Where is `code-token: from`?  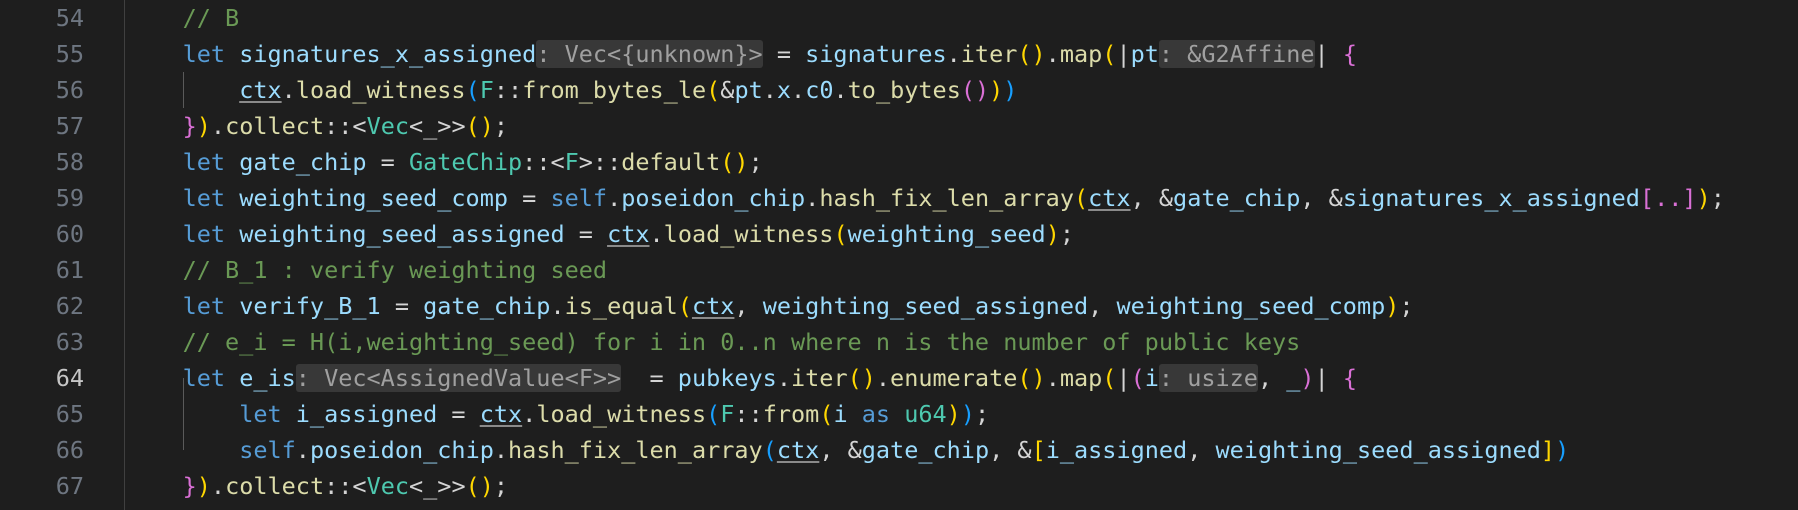
code-token: from is located at coordinates (791, 414).